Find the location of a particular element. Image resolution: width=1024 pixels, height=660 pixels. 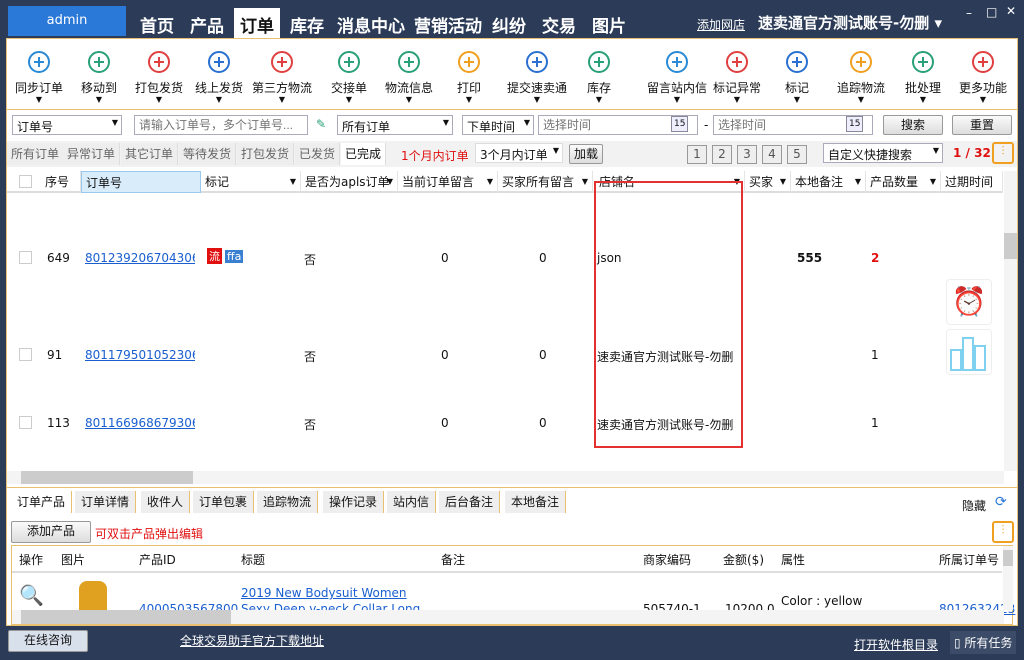

page-3-button: 3 is located at coordinates (747, 154).